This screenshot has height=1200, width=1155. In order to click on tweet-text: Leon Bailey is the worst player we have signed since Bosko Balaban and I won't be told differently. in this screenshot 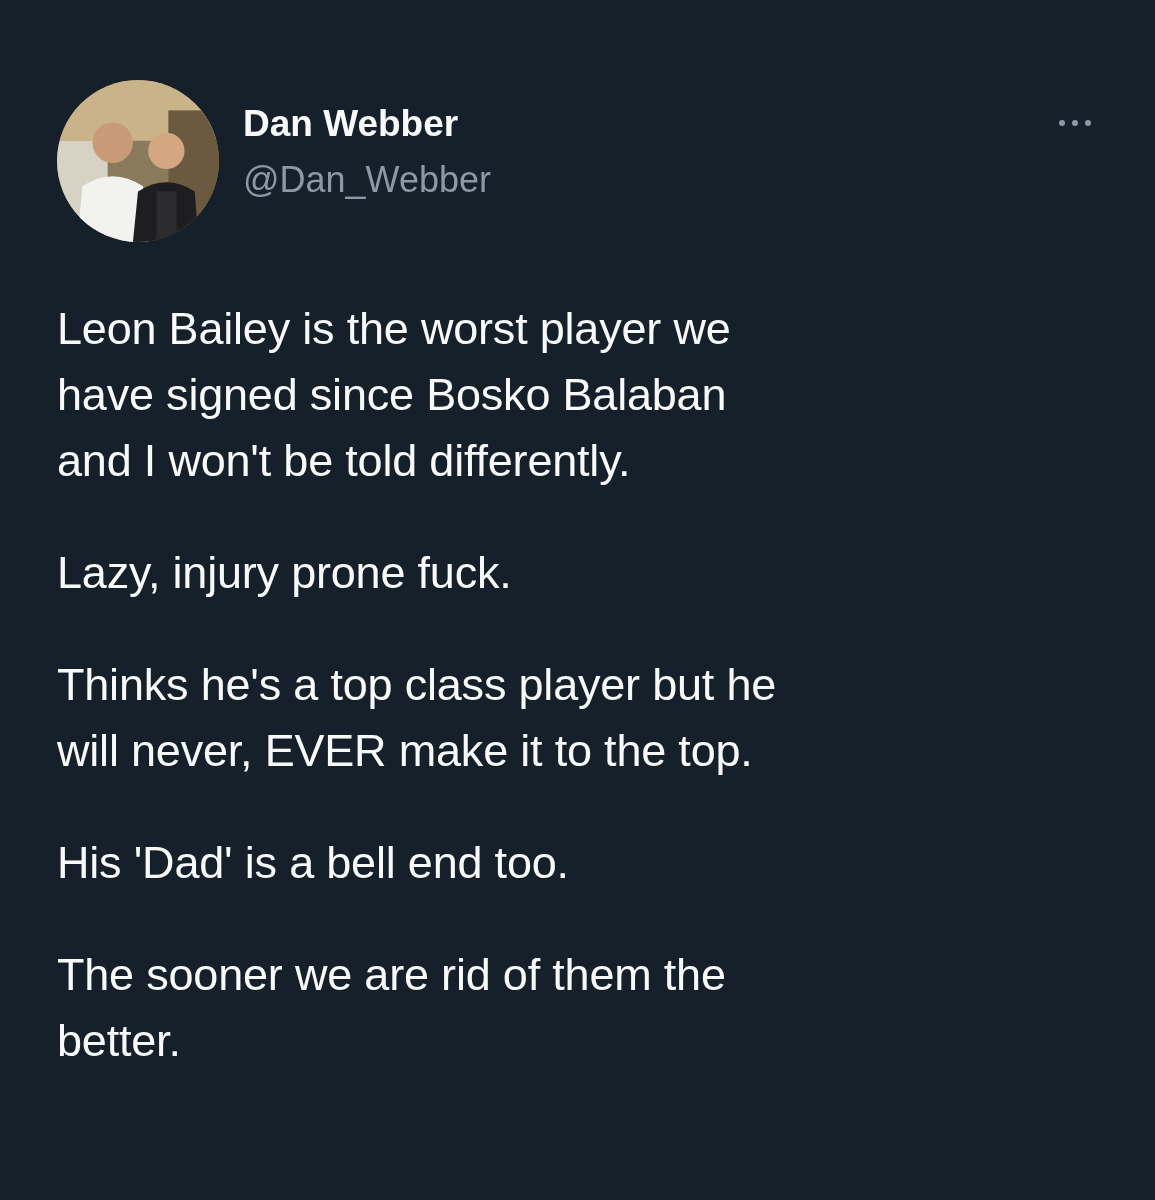, I will do `click(394, 395)`.